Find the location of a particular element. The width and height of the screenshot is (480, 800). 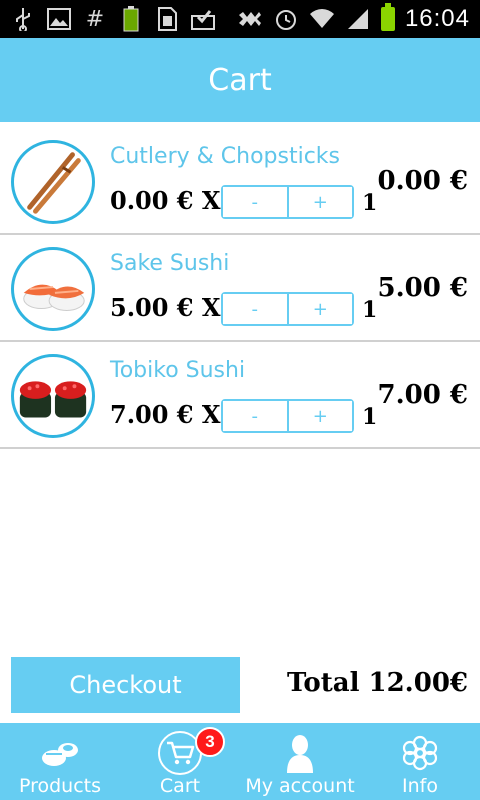

status-right-icons: 16:04 is located at coordinates (353, 17).